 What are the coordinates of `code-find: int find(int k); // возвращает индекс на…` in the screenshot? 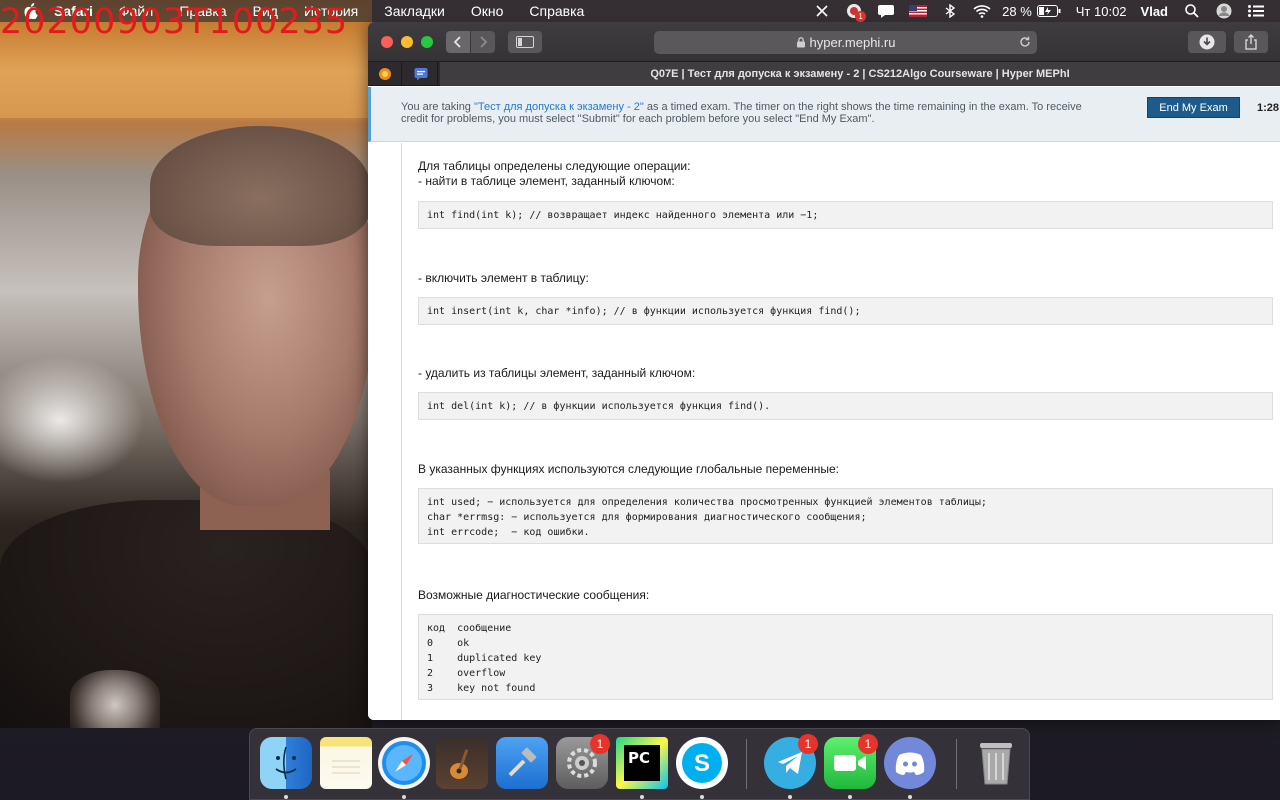 It's located at (845, 215).